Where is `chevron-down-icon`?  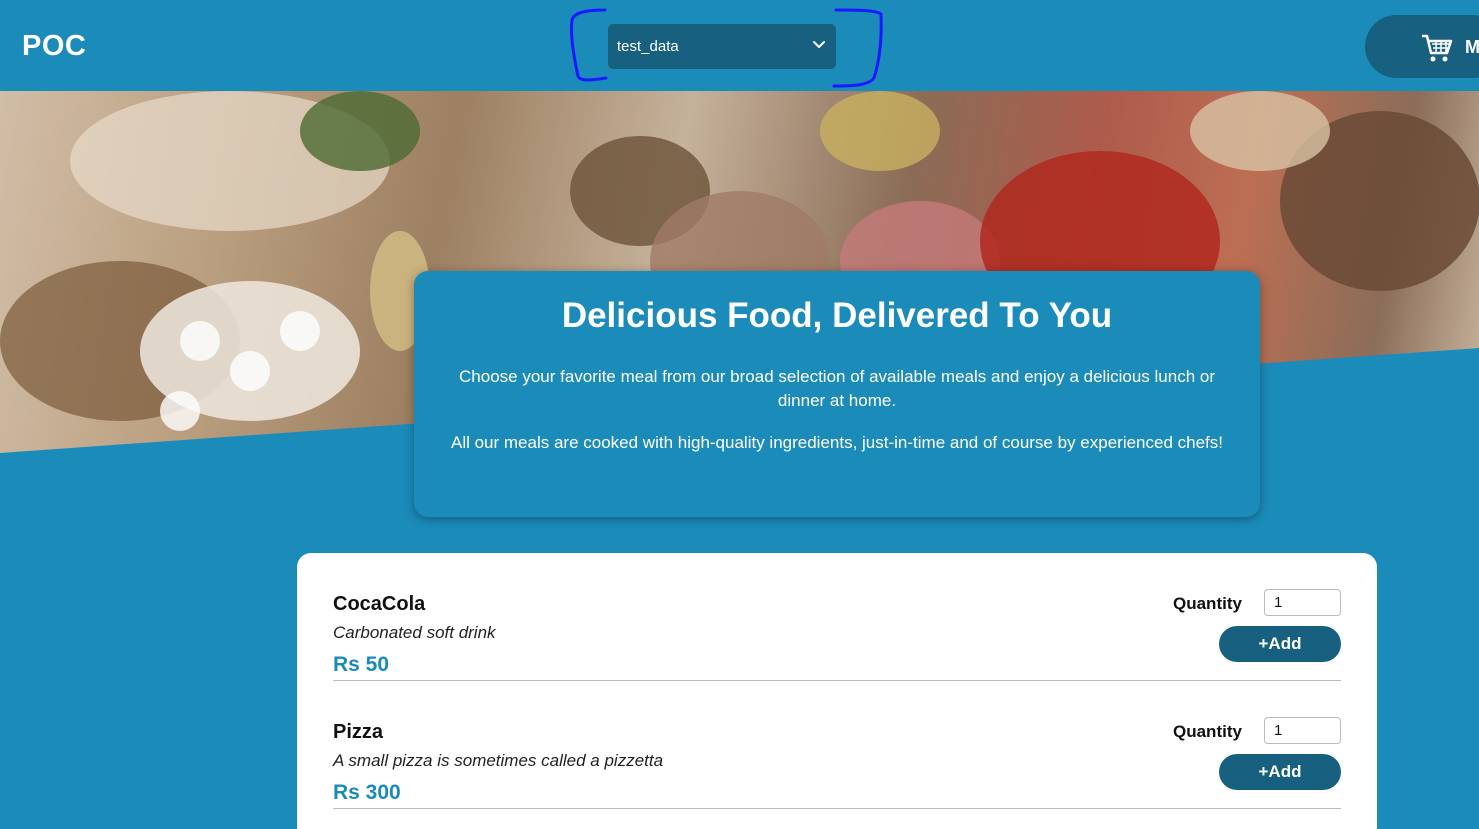
chevron-down-icon is located at coordinates (819, 44).